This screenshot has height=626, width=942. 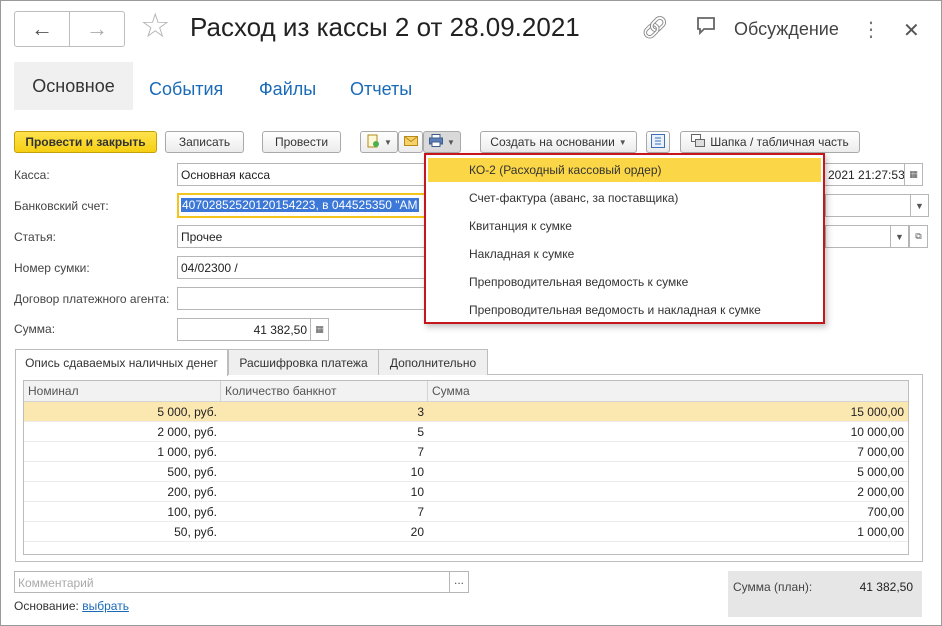 What do you see at coordinates (232, 582) in the screenshot?
I see `comment-input: Комментарий` at bounding box center [232, 582].